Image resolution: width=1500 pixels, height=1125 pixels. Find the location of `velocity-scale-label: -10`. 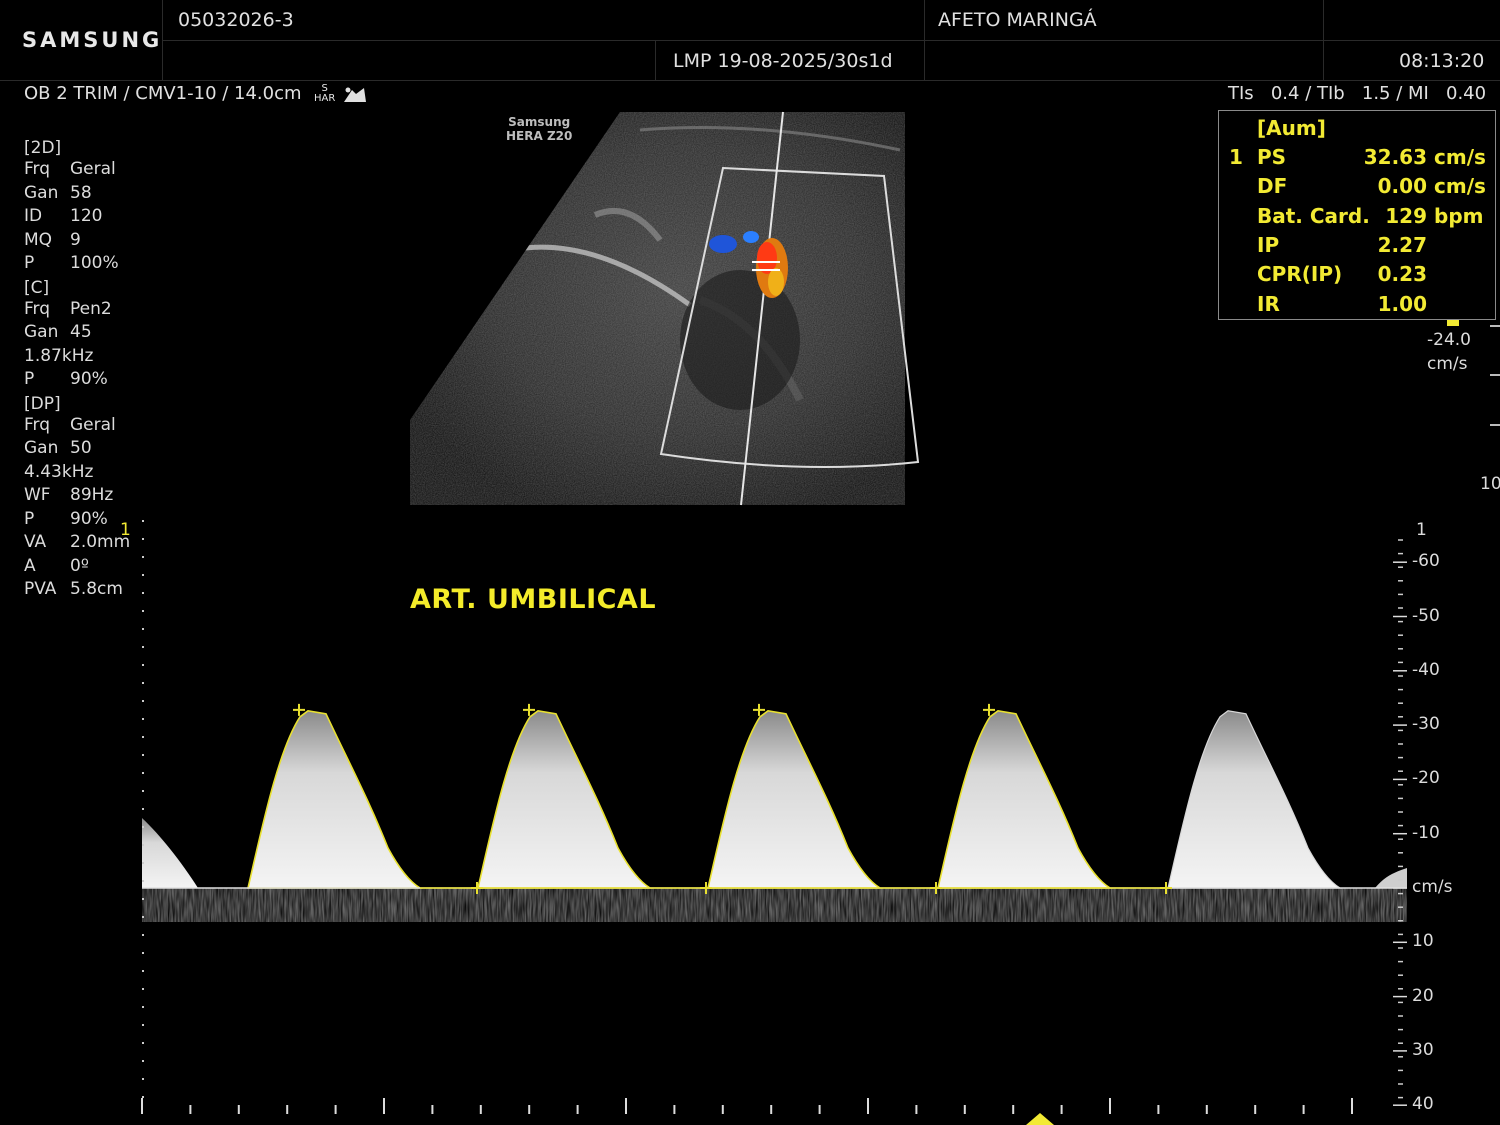

velocity-scale-label: -10 is located at coordinates (1426, 832).